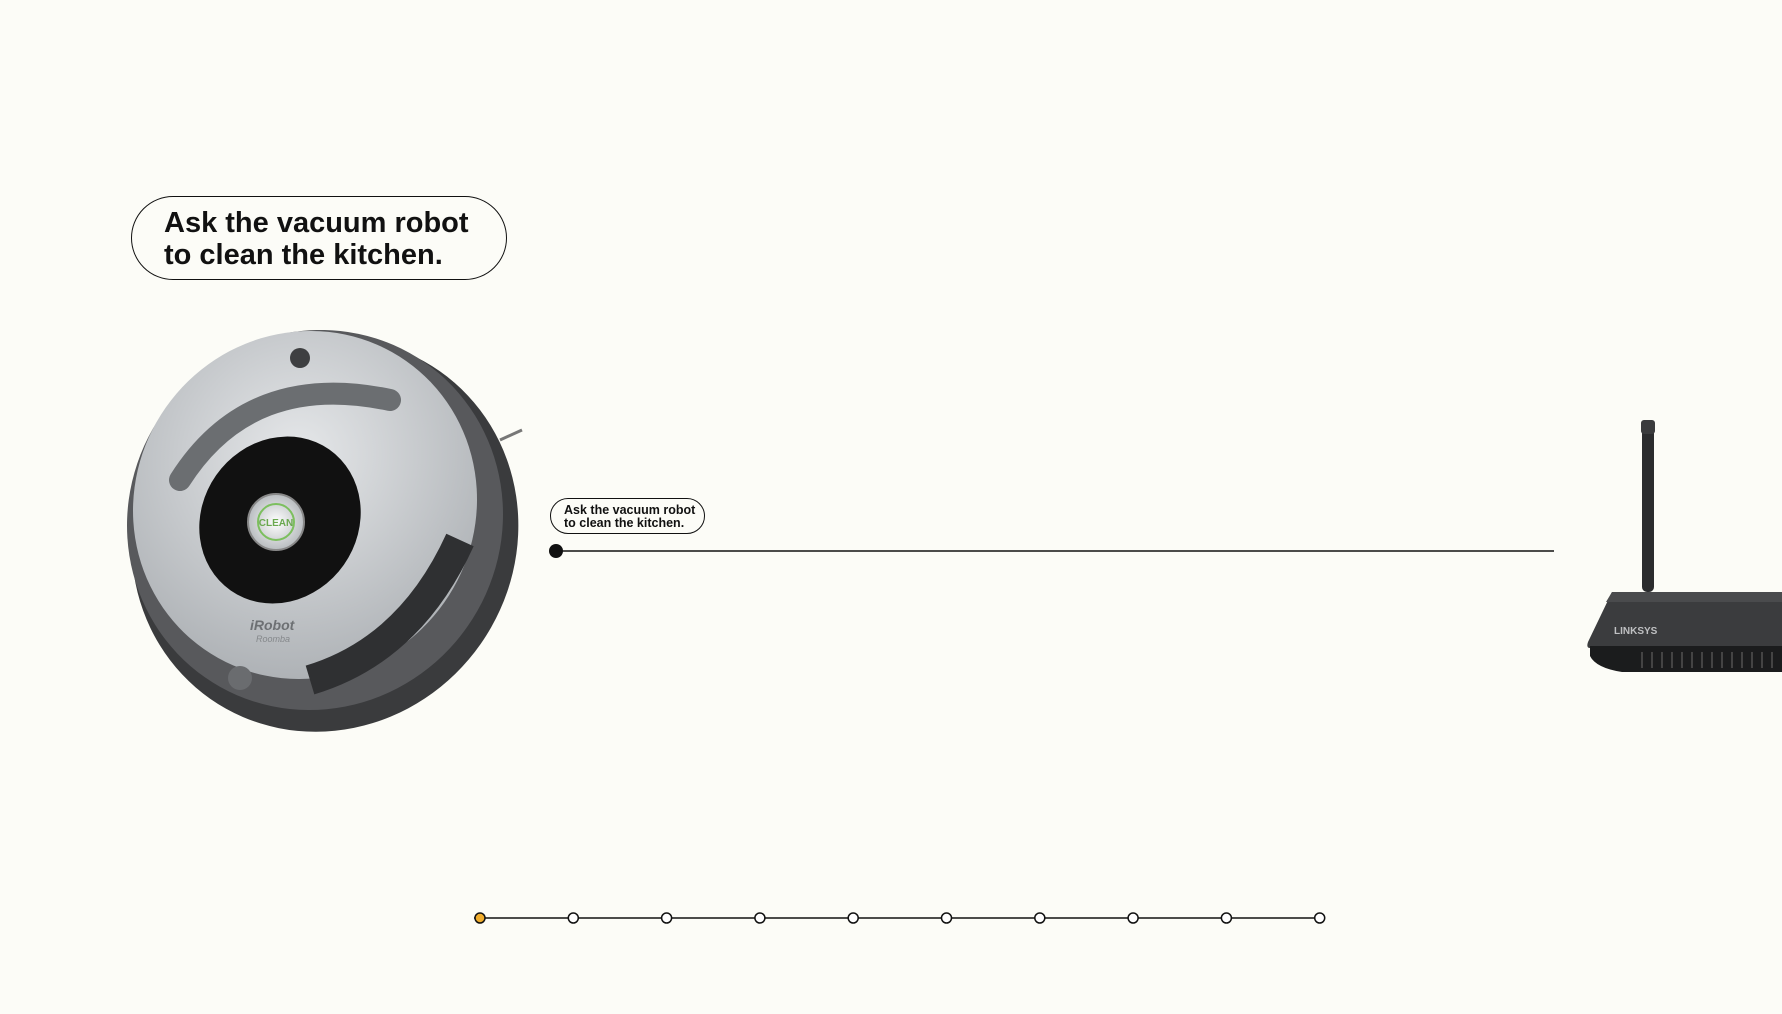 Image resolution: width=1782 pixels, height=1014 pixels. Describe the element at coordinates (273, 639) in the screenshot. I see `robot-model-logo: Roomba` at that location.